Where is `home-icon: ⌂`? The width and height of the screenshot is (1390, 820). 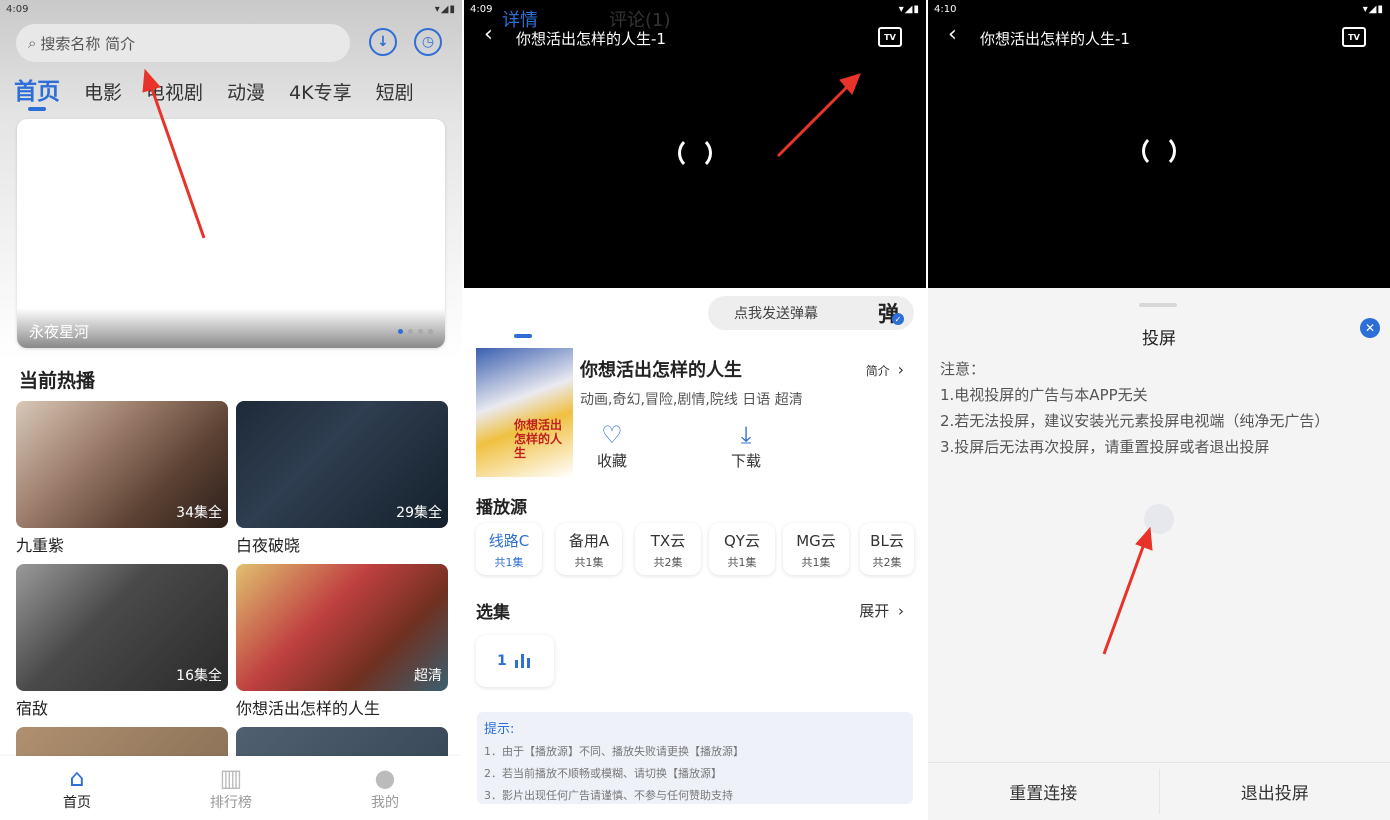 home-icon: ⌂ is located at coordinates (77, 778).